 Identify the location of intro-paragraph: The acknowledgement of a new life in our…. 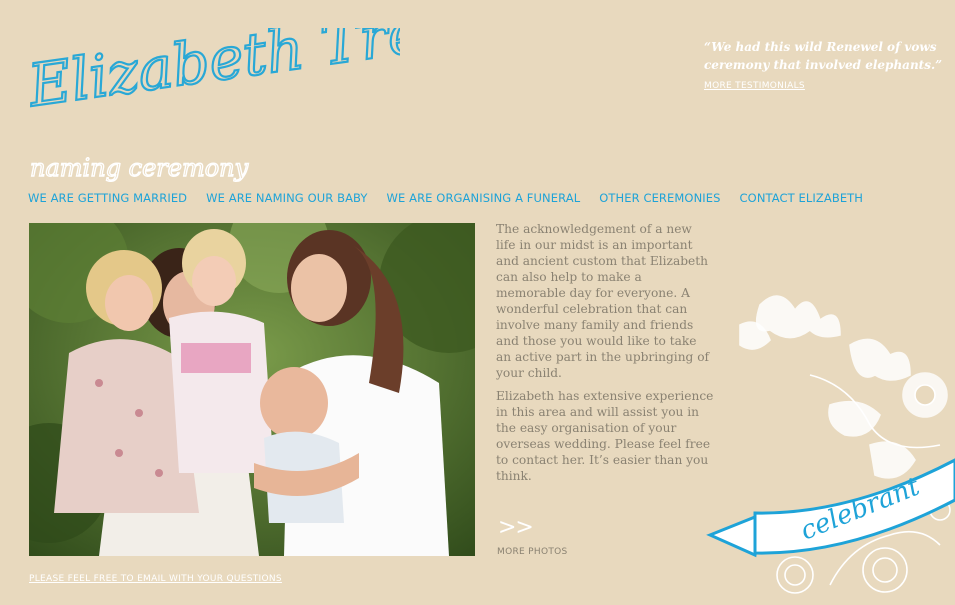
(603, 301).